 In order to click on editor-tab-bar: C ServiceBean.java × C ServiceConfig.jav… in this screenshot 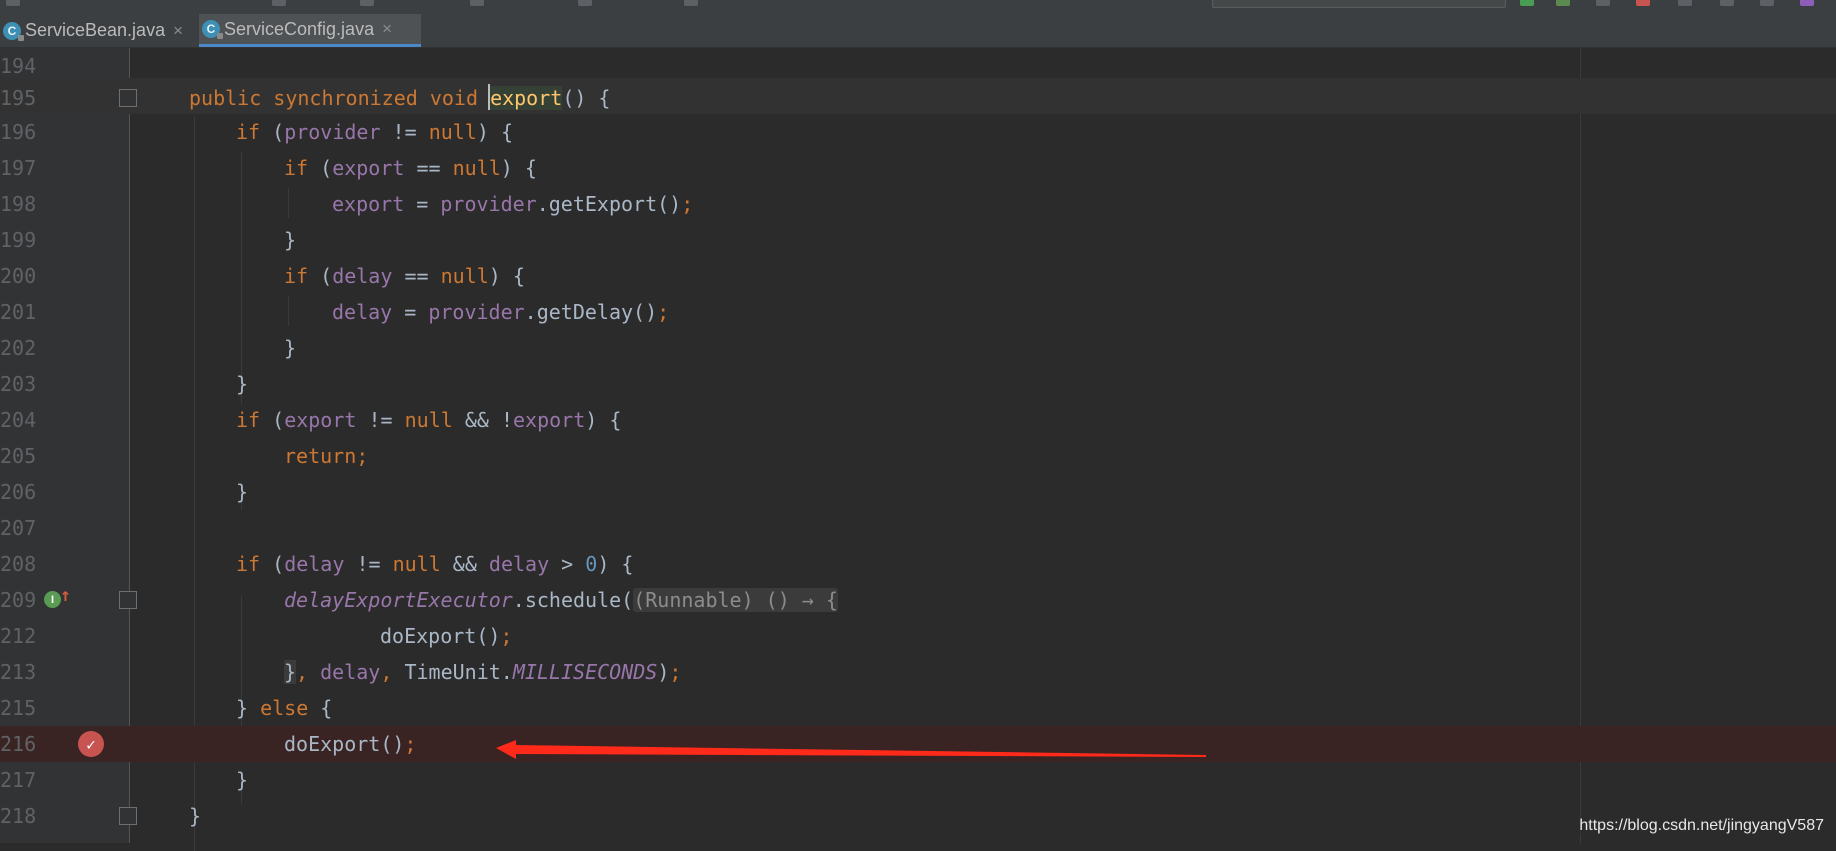, I will do `click(918, 31)`.